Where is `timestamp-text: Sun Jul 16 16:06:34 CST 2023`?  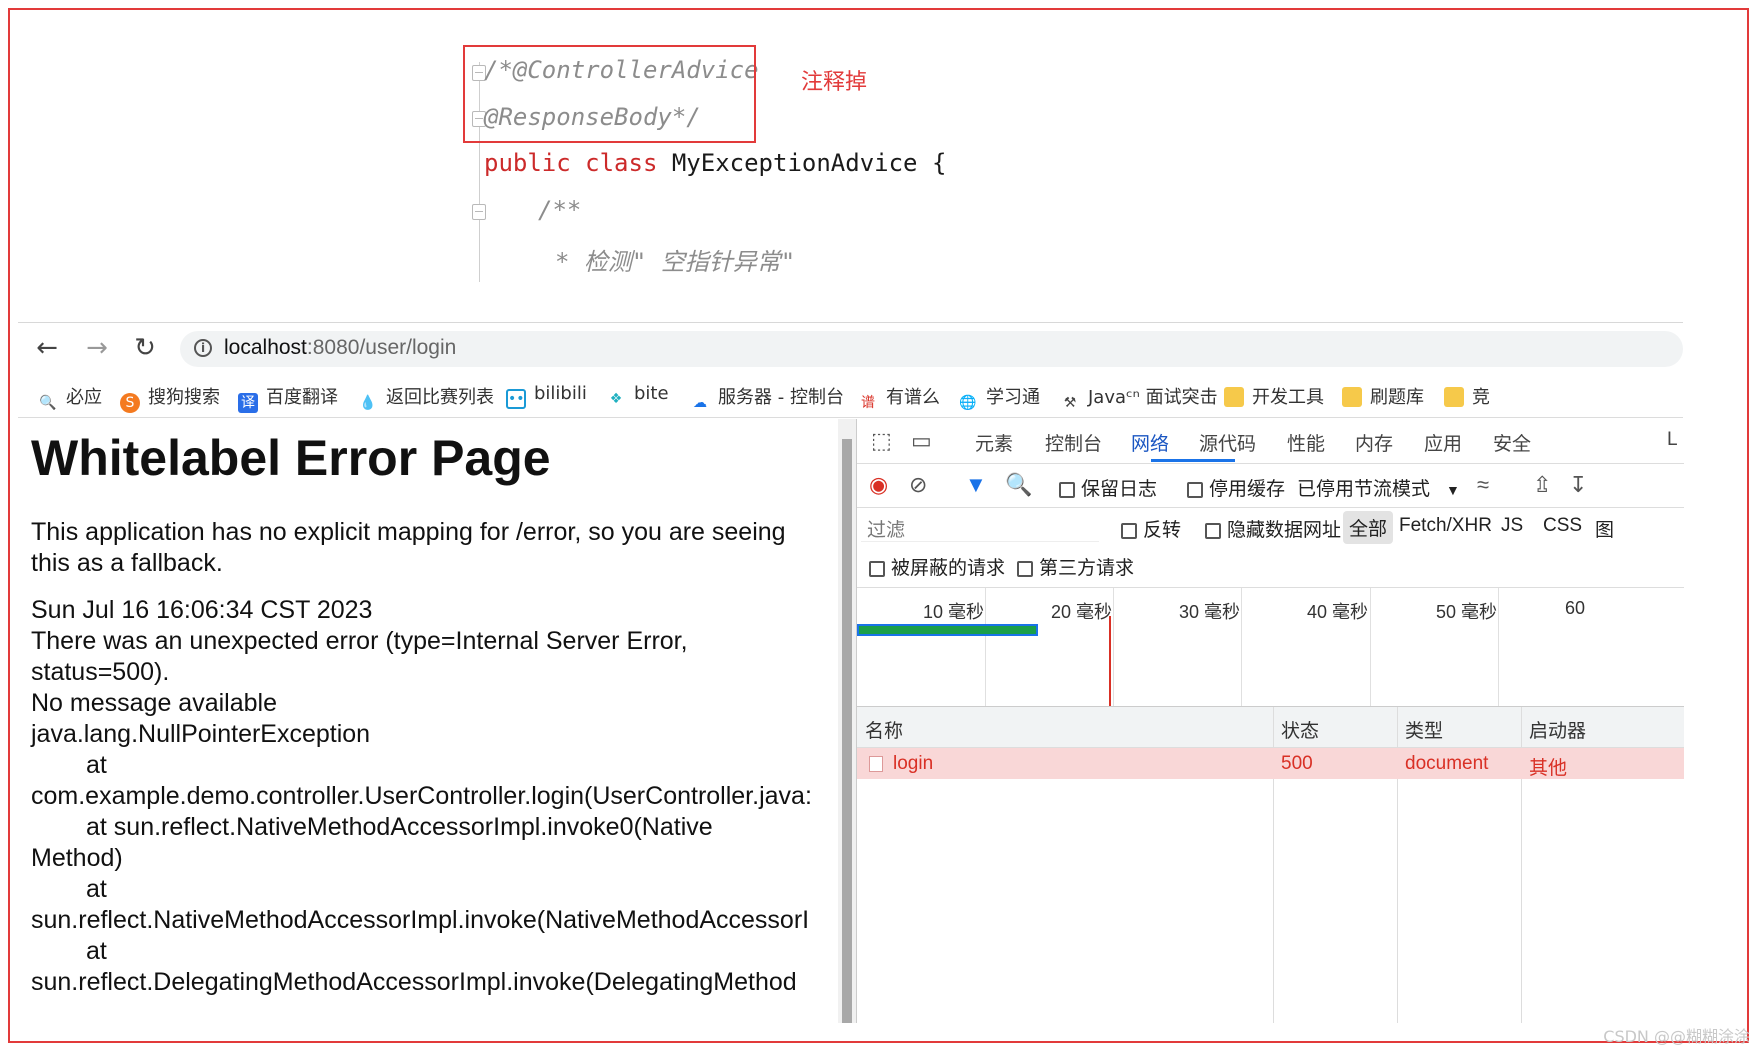
timestamp-text: Sun Jul 16 16:06:34 CST 2023 is located at coordinates (202, 610).